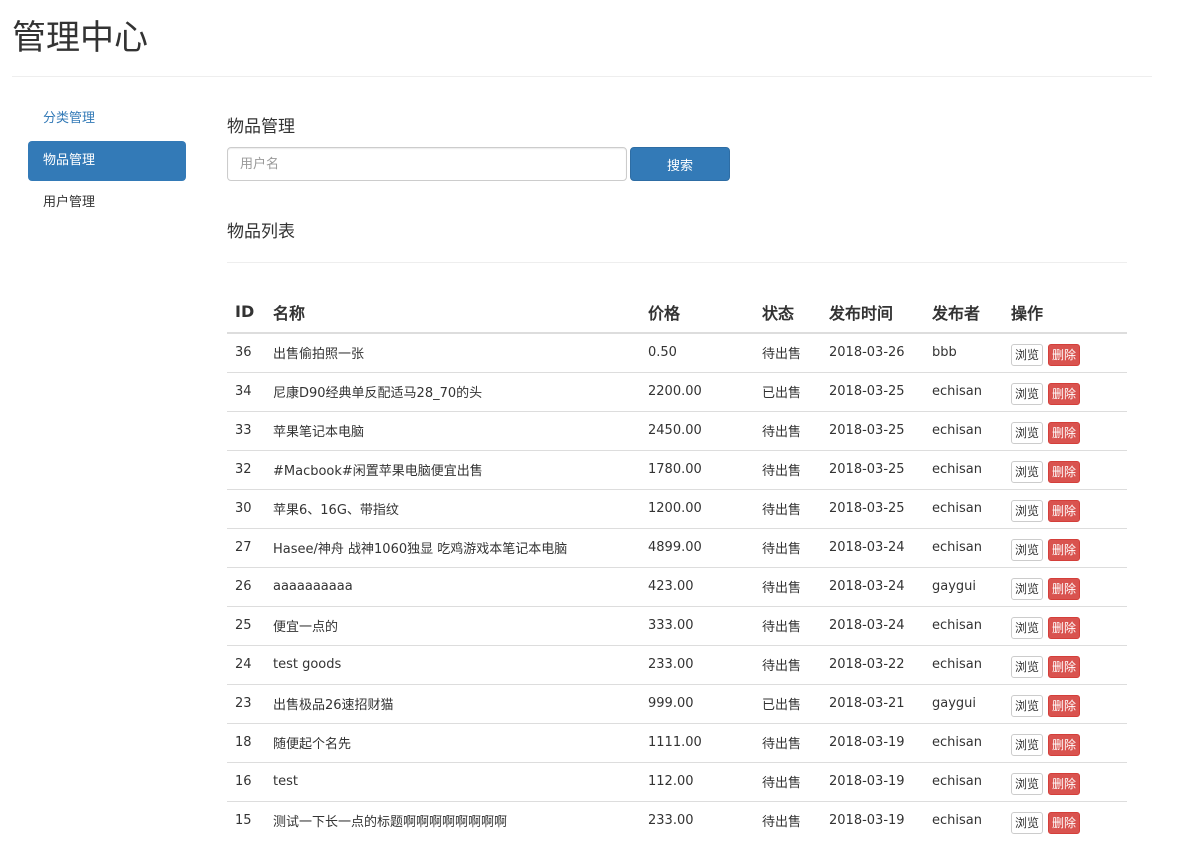 The image size is (1187, 843). I want to click on cell-id: 25, so click(246, 625).